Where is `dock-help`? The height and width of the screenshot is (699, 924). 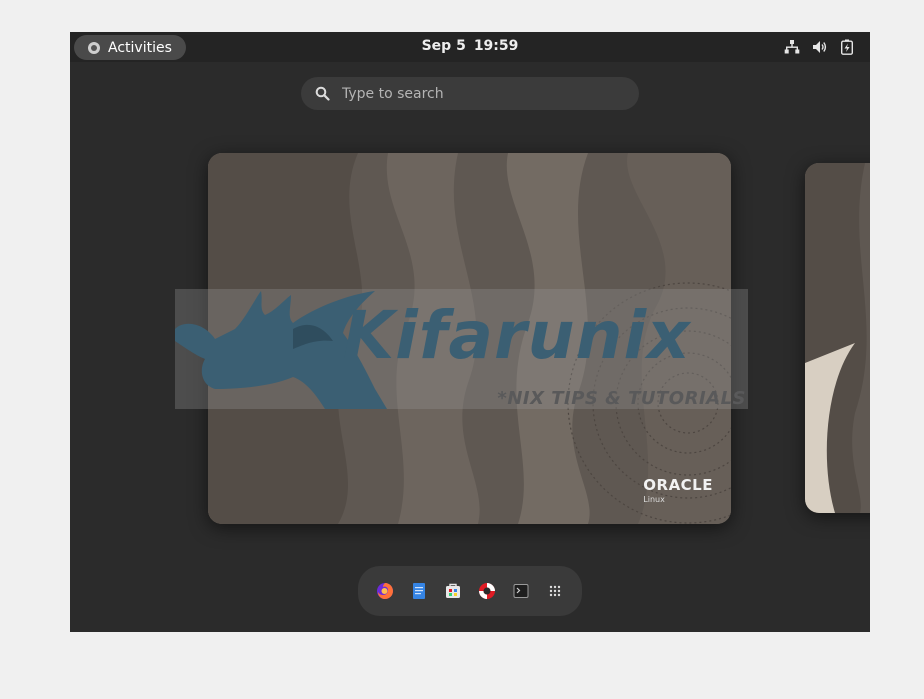
dock-help is located at coordinates (487, 591).